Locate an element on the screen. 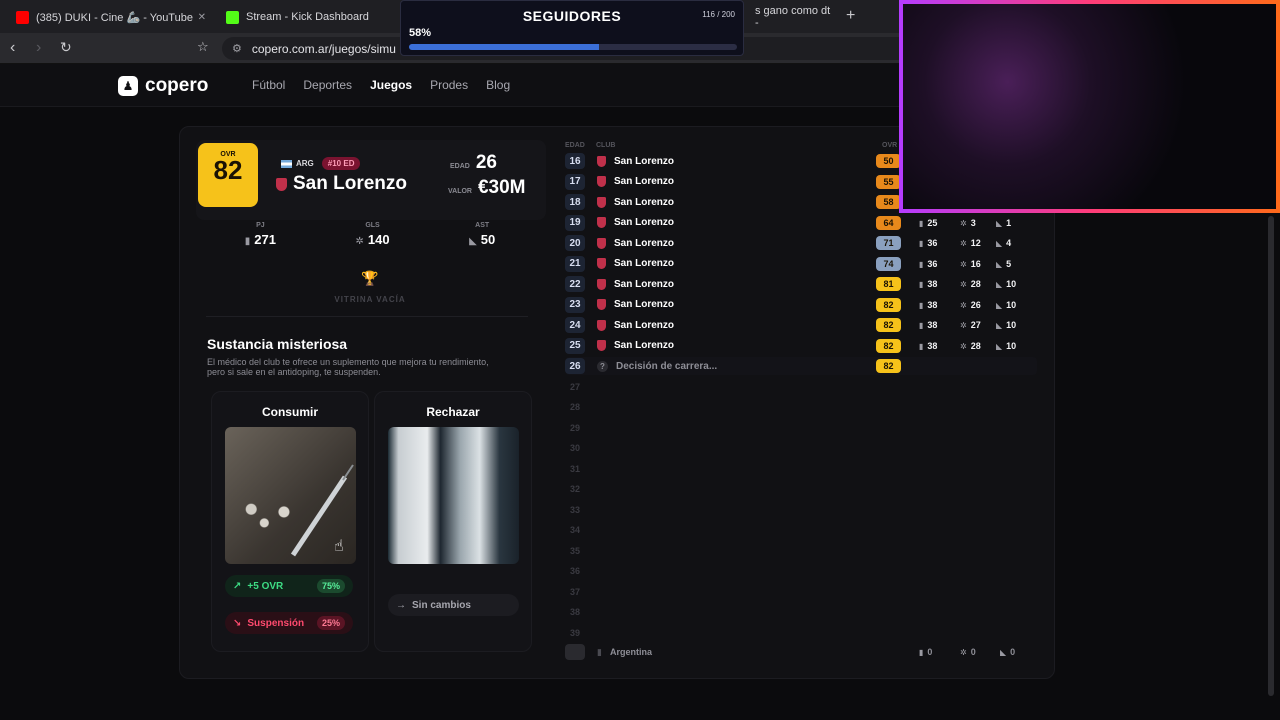  row-club-name: San Lorenzo is located at coordinates (644, 345).